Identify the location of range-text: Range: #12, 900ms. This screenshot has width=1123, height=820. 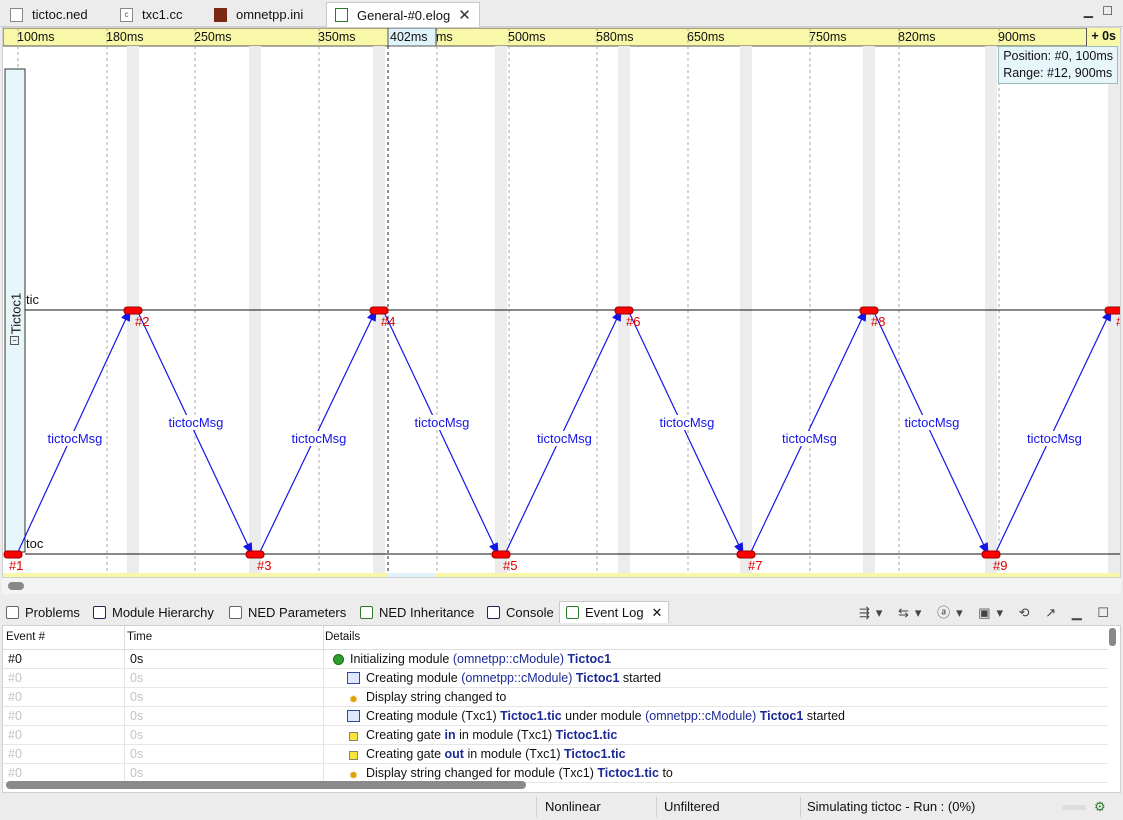
(1058, 73).